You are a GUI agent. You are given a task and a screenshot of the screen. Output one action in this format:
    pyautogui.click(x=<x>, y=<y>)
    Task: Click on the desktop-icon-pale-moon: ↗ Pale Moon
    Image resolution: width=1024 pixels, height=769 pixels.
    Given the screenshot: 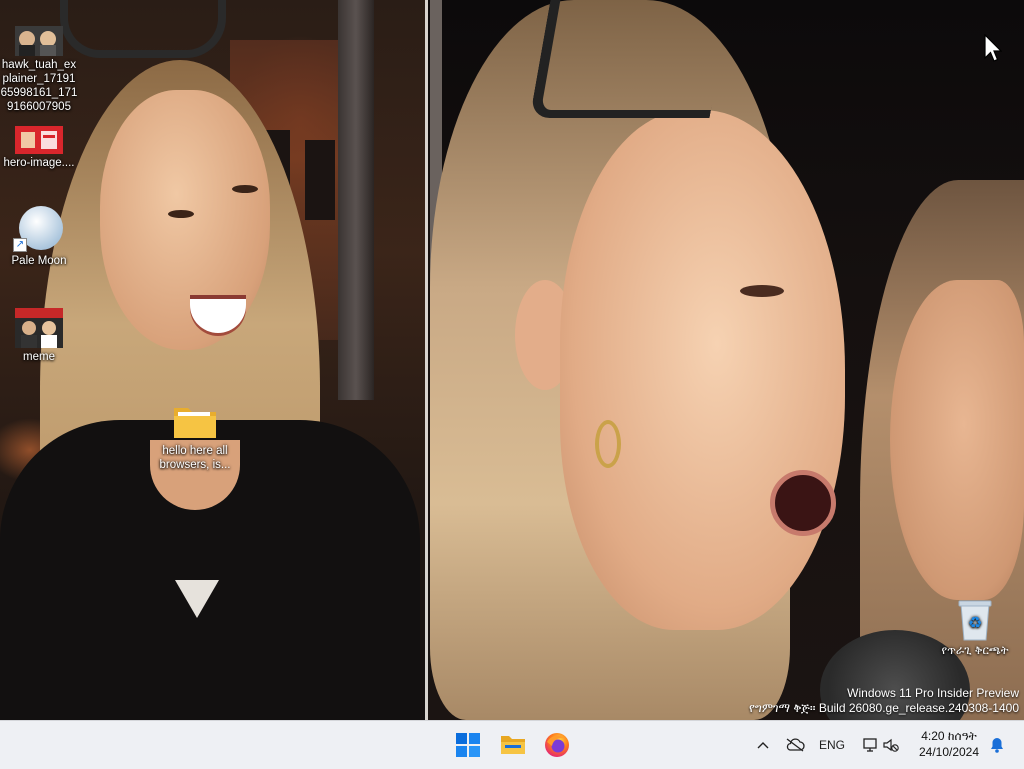 What is the action you would take?
    pyautogui.click(x=39, y=236)
    